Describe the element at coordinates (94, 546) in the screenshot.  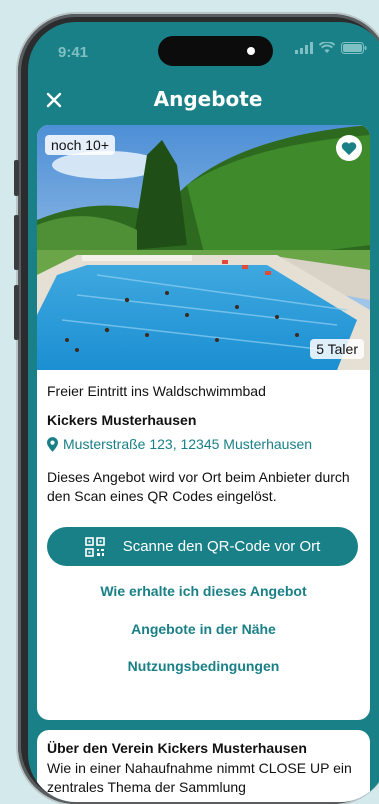
I see `qr-code-icon` at that location.